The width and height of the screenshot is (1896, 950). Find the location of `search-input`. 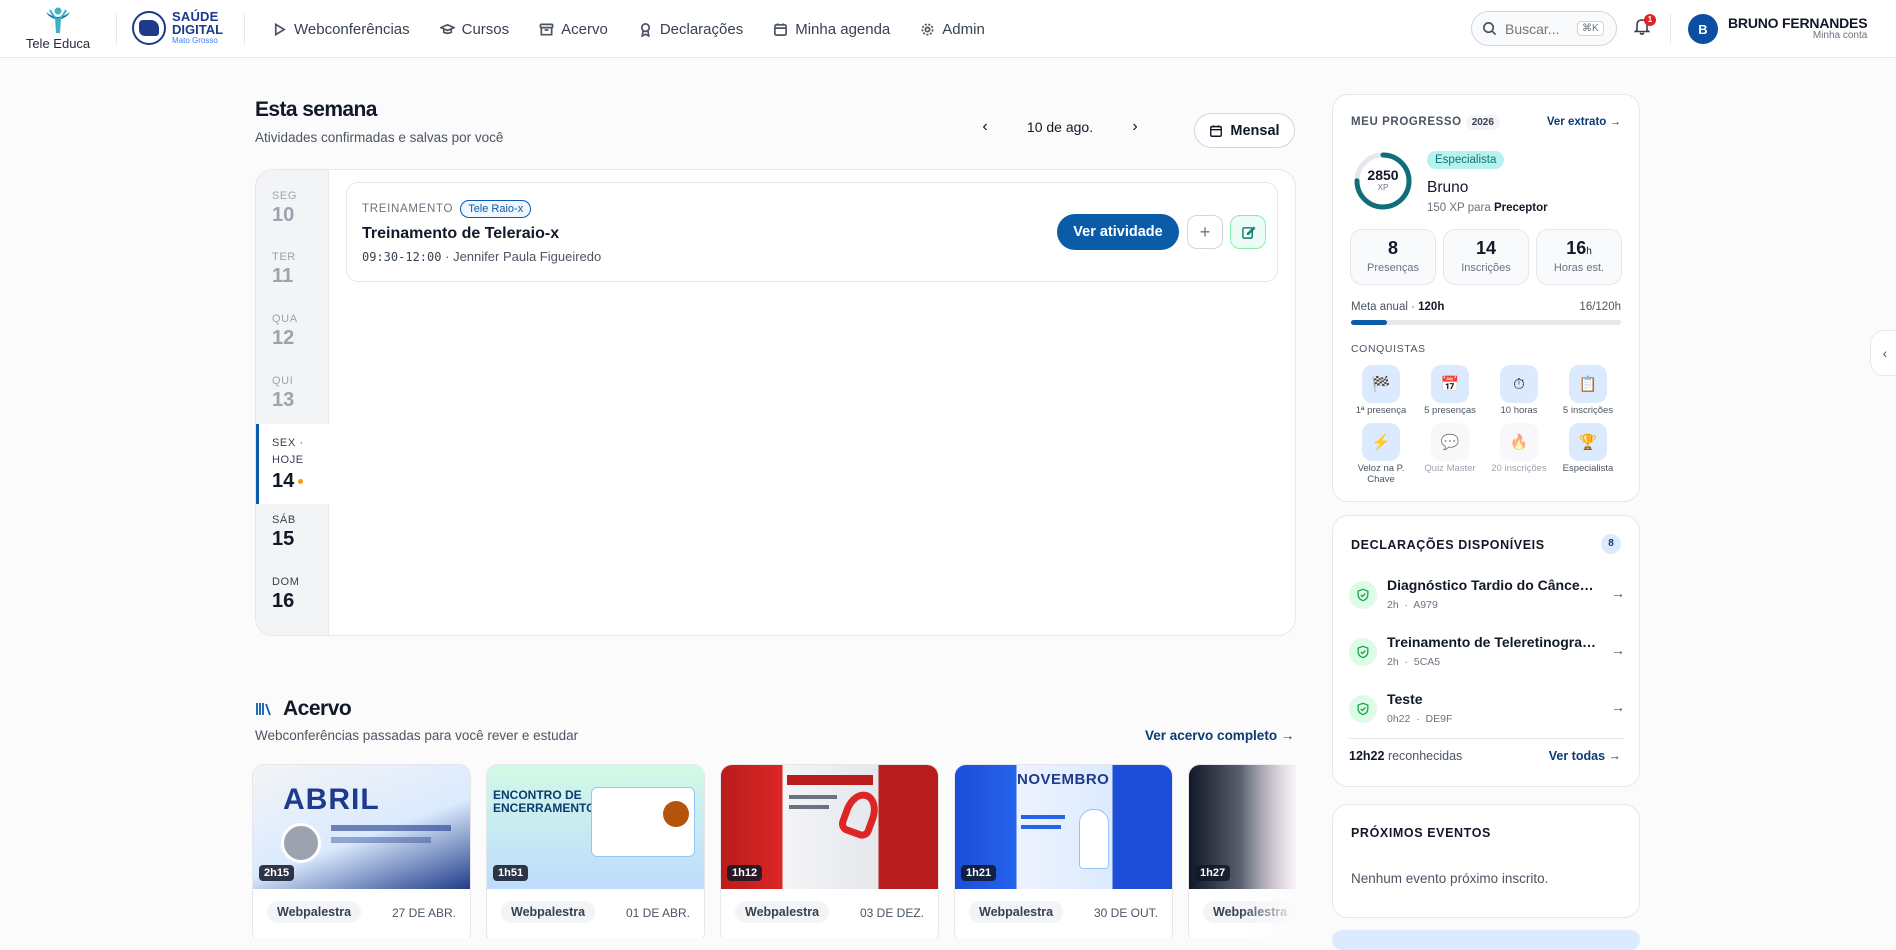

search-input is located at coordinates (1537, 28).